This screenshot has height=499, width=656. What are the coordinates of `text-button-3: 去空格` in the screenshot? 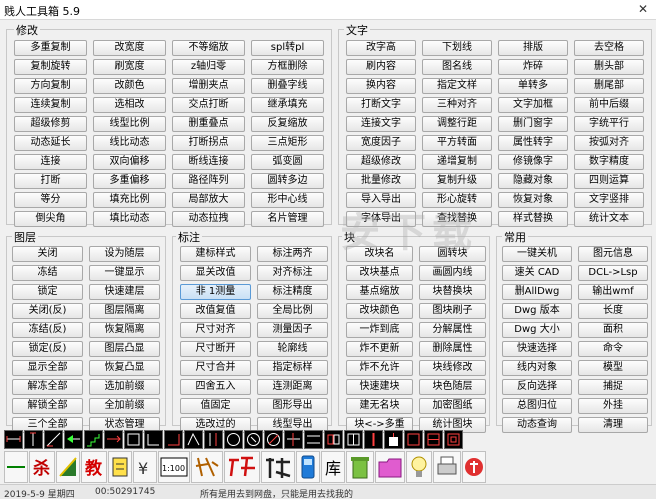 It's located at (609, 48).